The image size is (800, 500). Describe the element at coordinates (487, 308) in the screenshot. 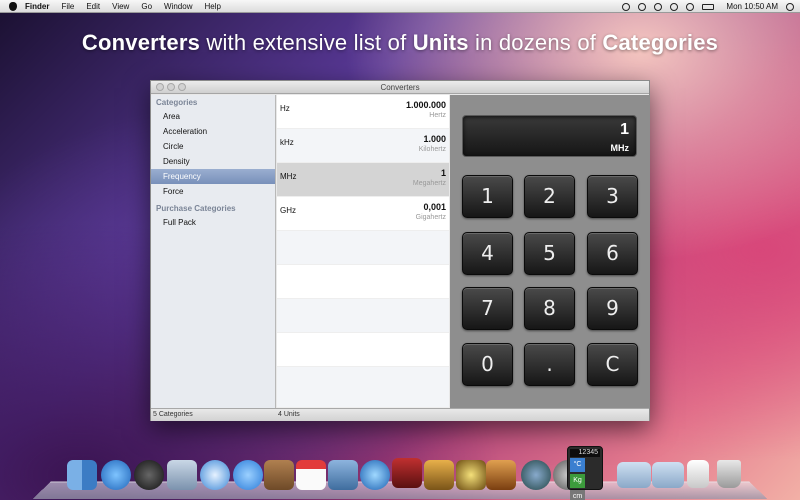

I see `key-7: 7` at that location.